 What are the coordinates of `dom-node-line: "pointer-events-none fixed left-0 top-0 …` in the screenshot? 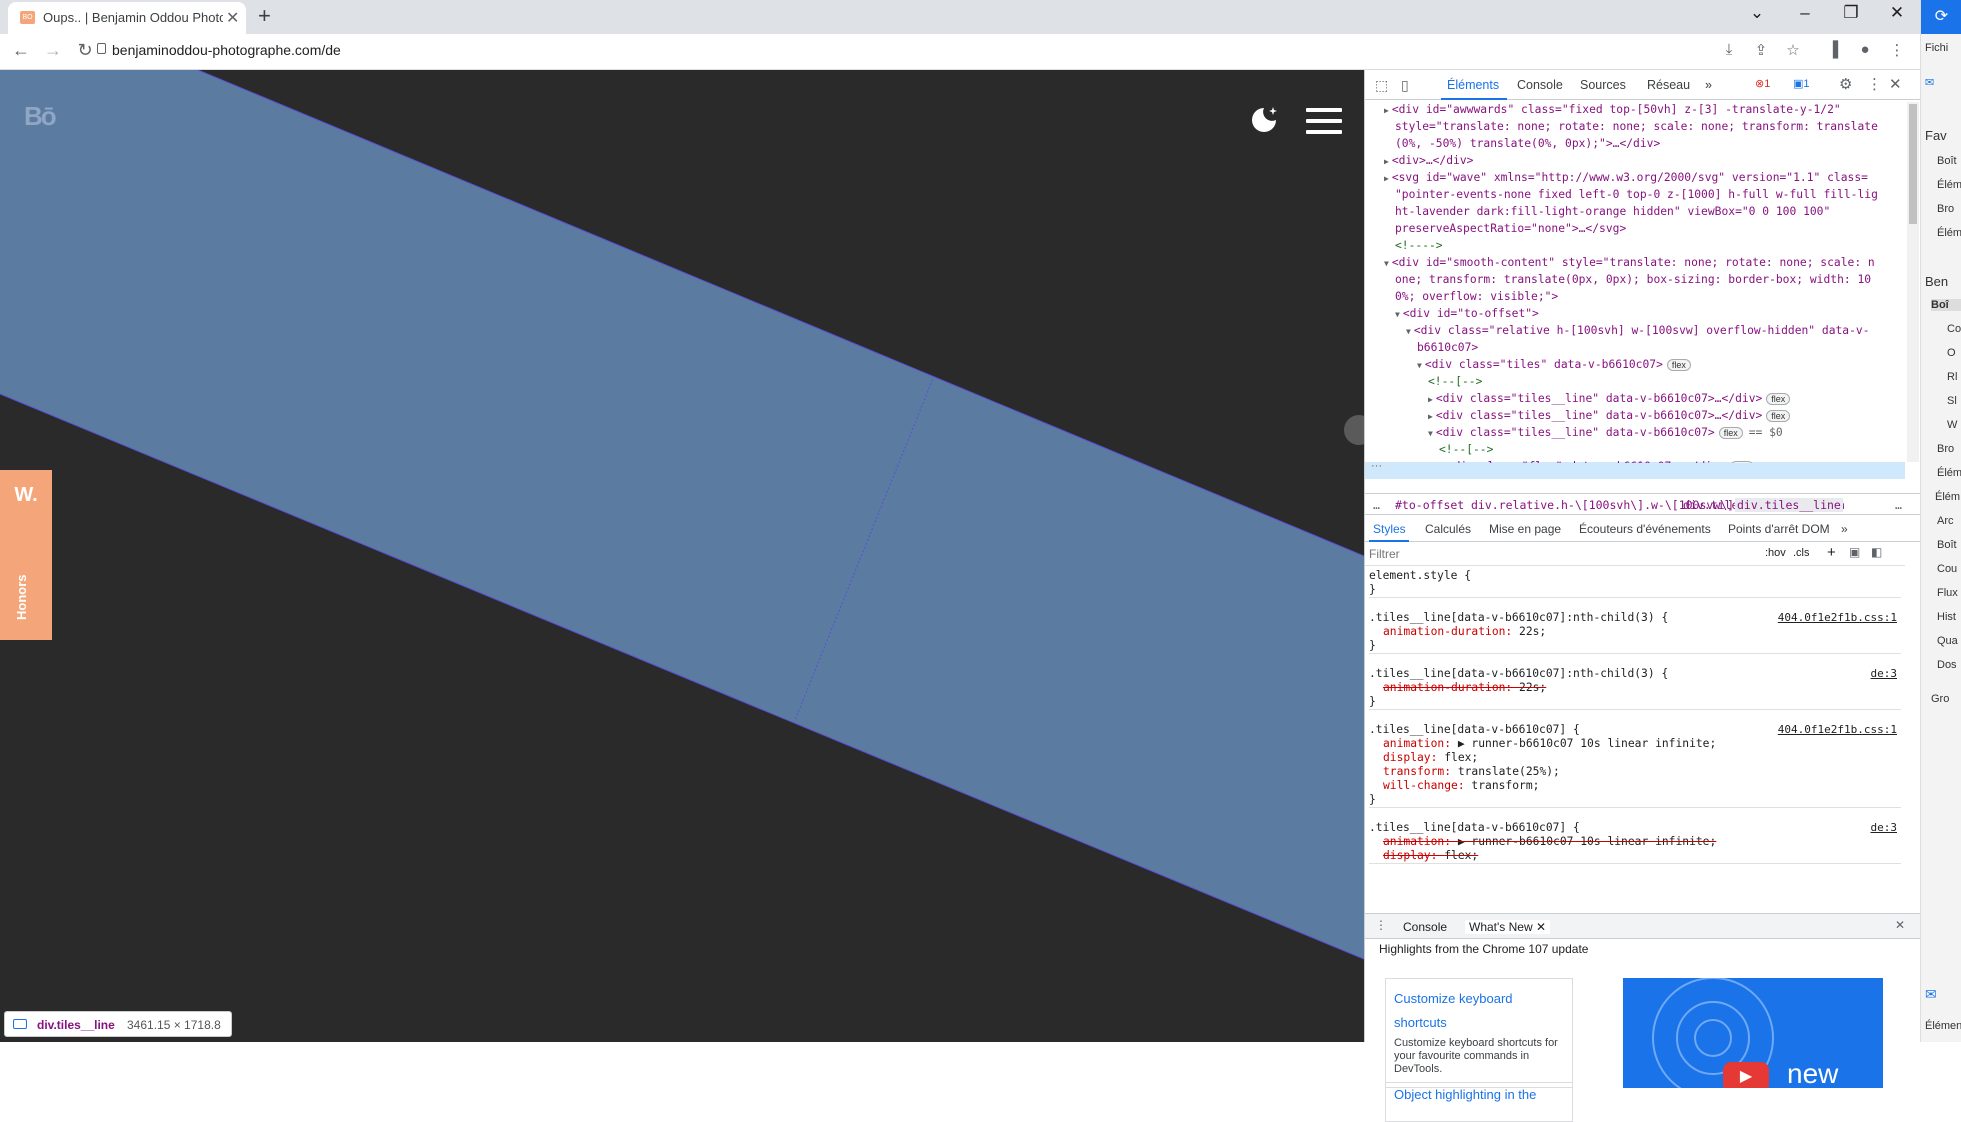 It's located at (1636, 194).